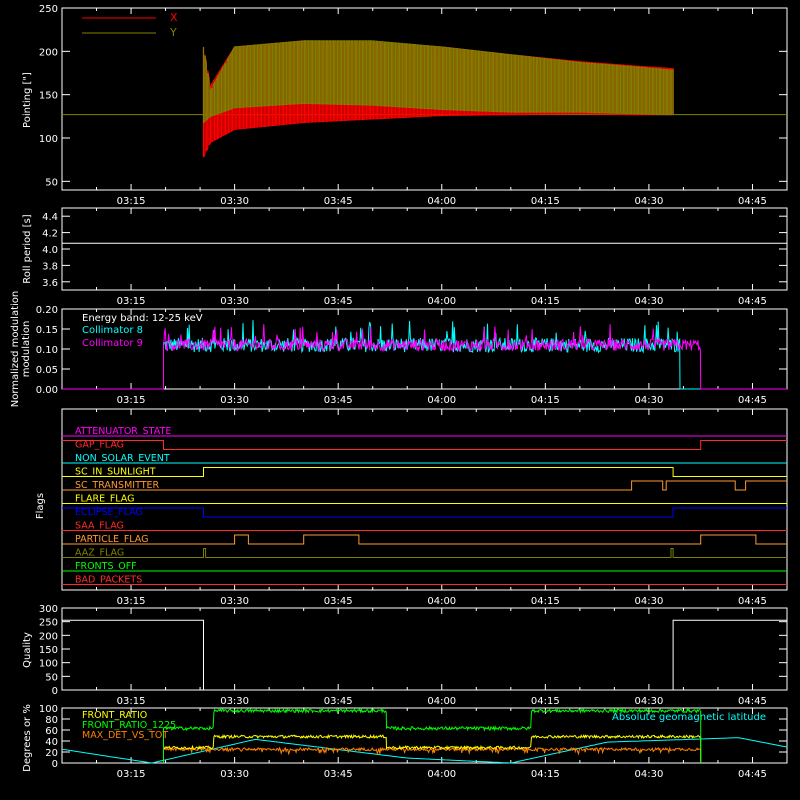  What do you see at coordinates (99, 553) in the screenshot?
I see `flag-label-aaz-flag: AAZ_FLAG` at bounding box center [99, 553].